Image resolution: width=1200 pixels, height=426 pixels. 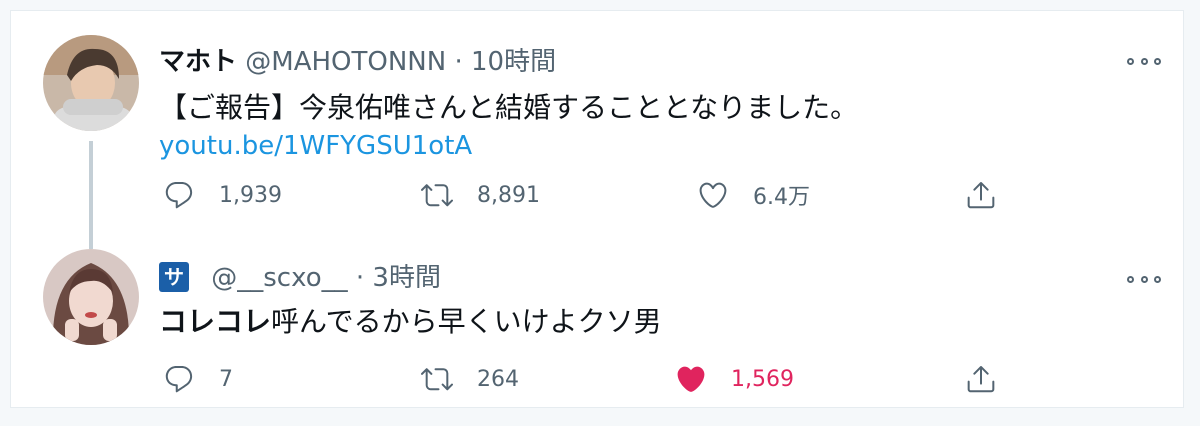 I want to click on tweet-header: サ @__scxo__ · 3時間, so click(x=300, y=278).